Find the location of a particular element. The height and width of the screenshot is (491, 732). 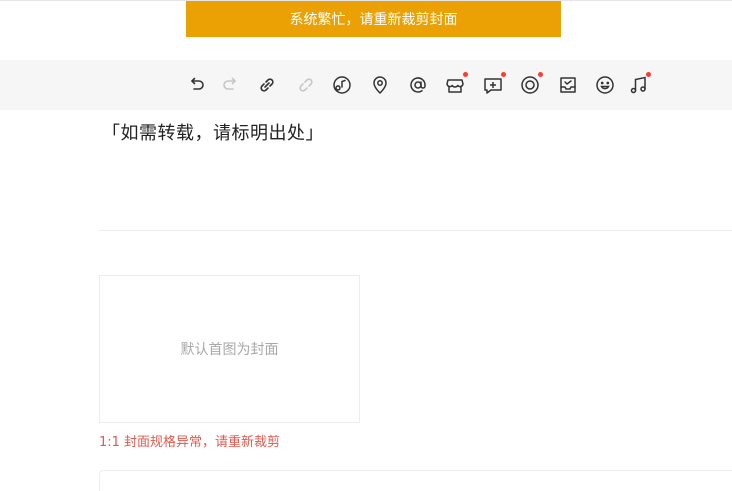

circle-target-button is located at coordinates (531, 84).